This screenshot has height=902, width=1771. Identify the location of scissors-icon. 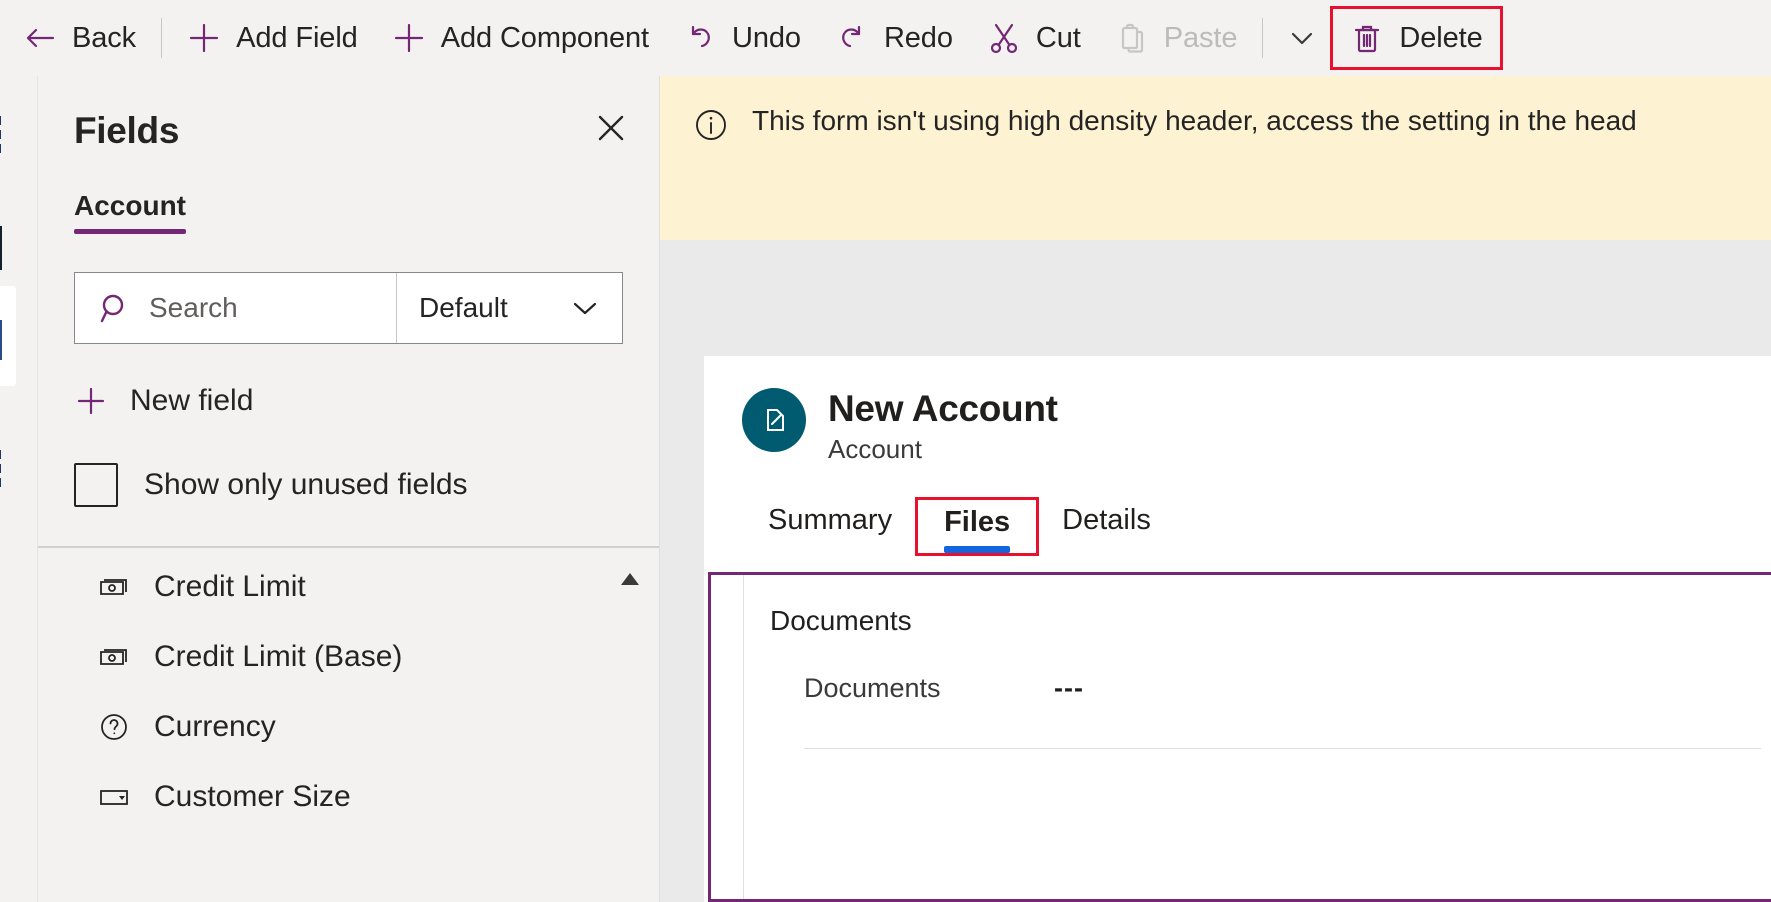
(1004, 38).